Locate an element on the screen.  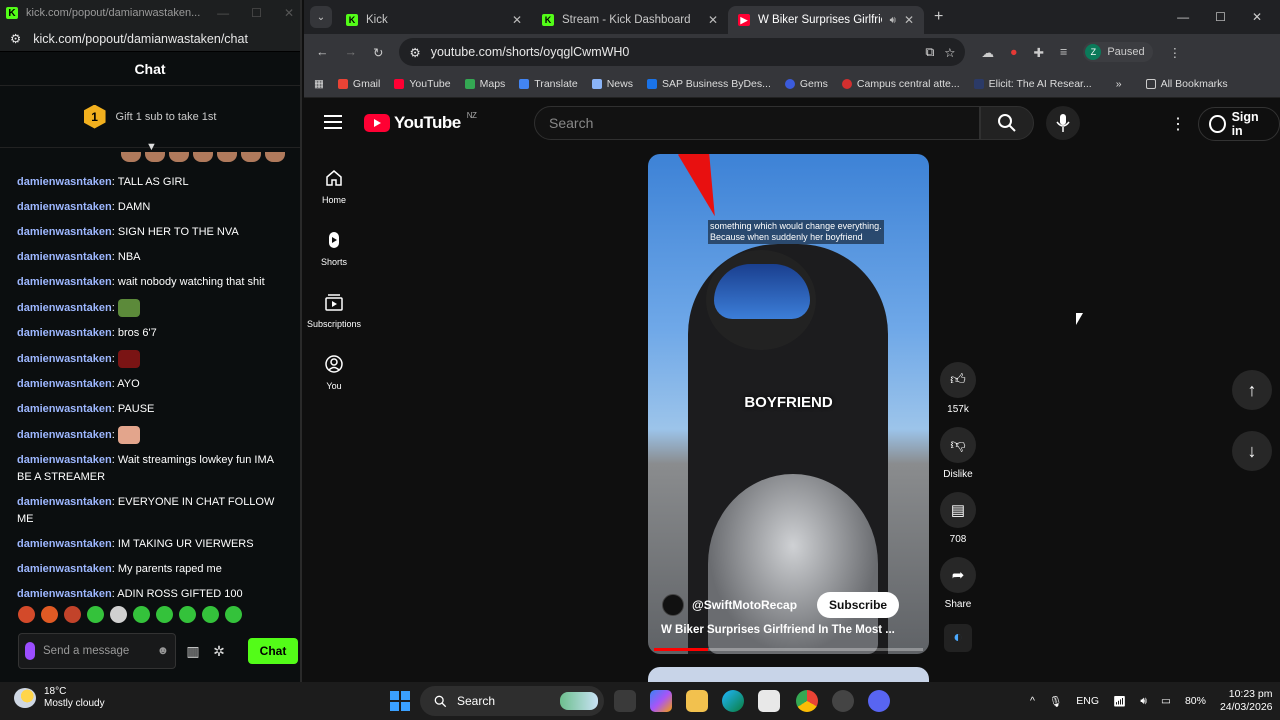
extensions-puzzle-icon: ✚ is located at coordinates (1039, 52).